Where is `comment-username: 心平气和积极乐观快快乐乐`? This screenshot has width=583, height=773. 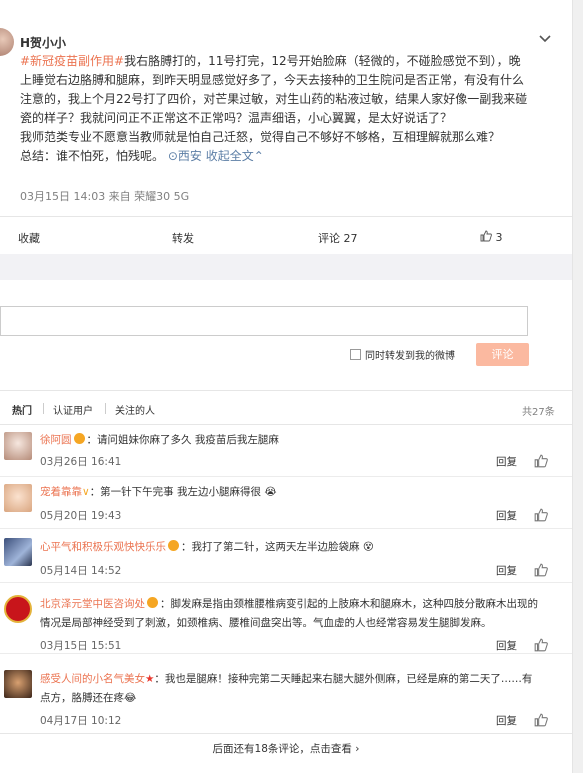
comment-username: 心平气和积极乐观快快乐乐 is located at coordinates (103, 547).